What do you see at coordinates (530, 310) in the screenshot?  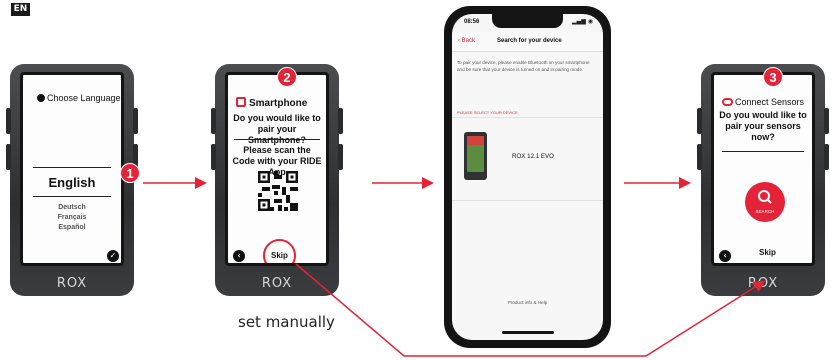 I see `skip-arrow` at bounding box center [530, 310].